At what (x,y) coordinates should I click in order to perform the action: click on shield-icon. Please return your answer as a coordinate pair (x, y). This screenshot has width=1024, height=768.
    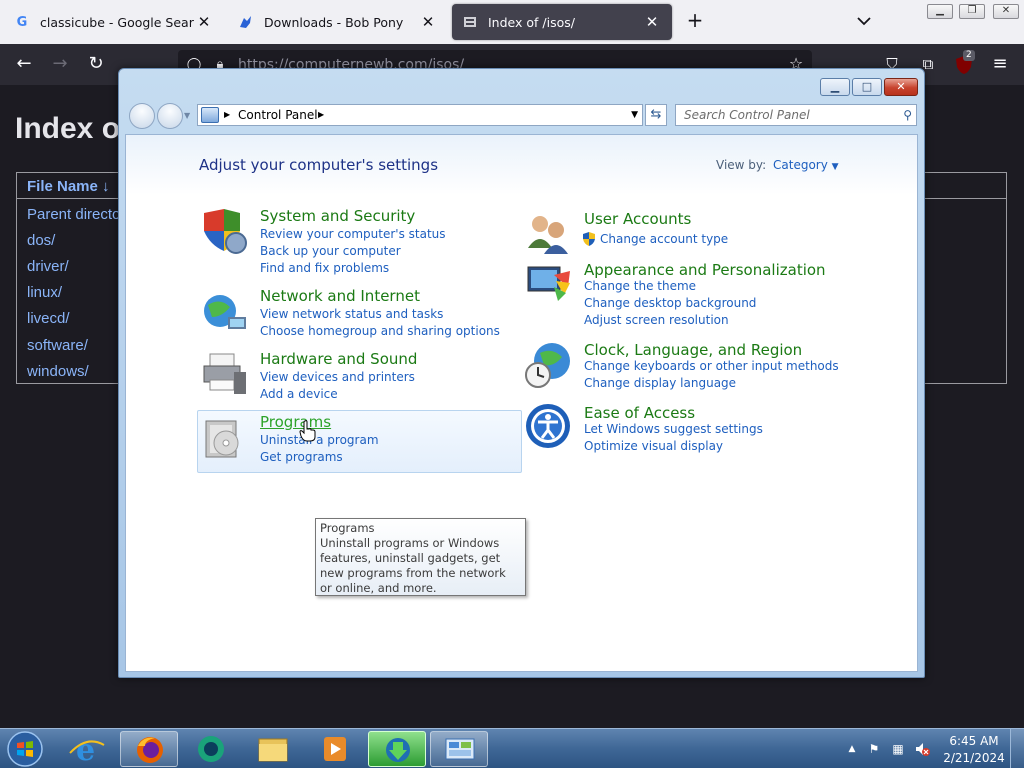
    Looking at the image, I should click on (225, 232).